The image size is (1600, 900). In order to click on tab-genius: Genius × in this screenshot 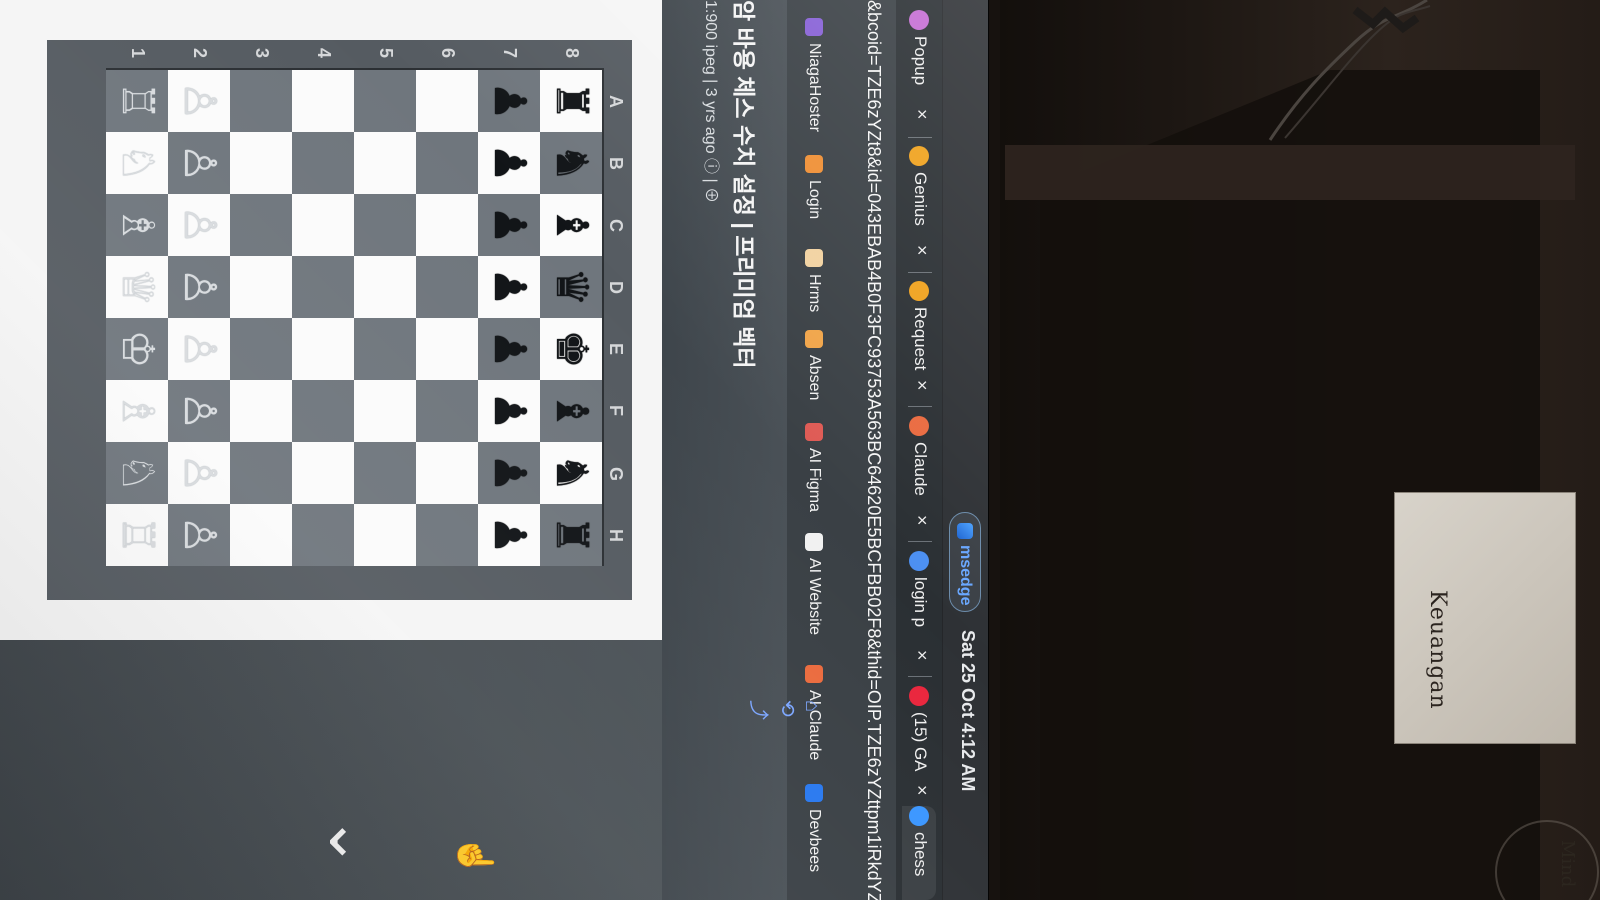, I will do `click(919, 205)`.